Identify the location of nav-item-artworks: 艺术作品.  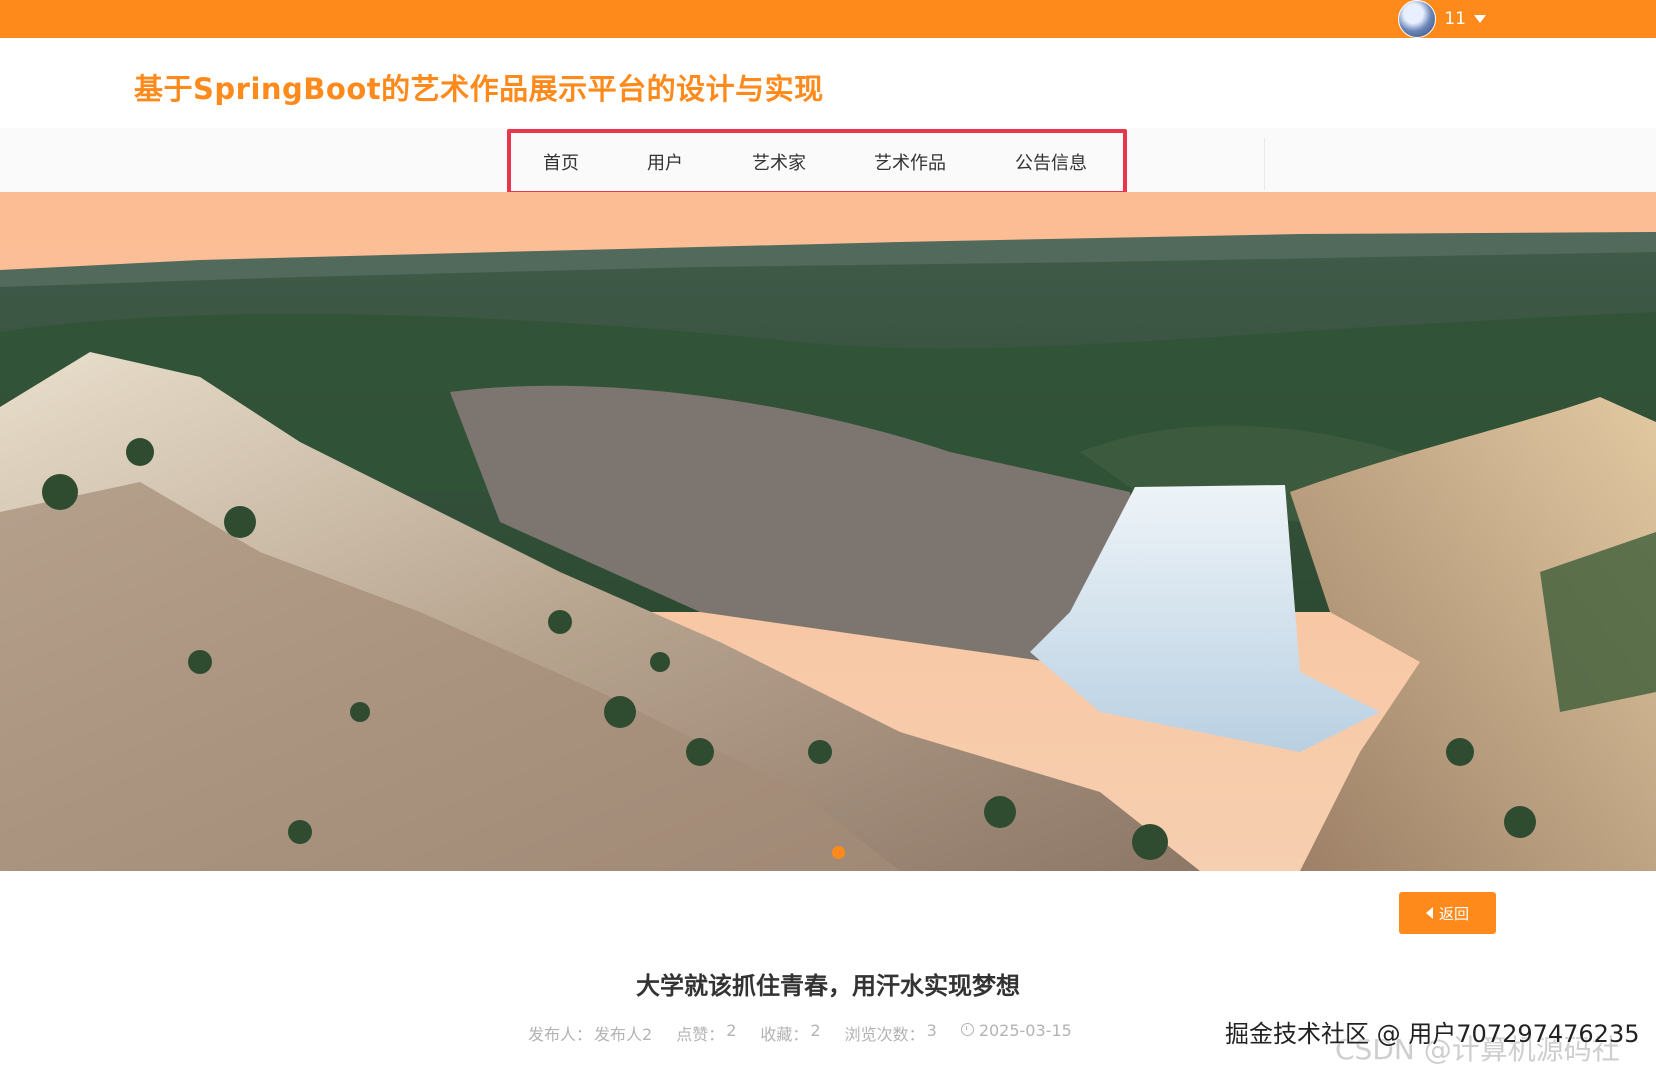
(910, 162).